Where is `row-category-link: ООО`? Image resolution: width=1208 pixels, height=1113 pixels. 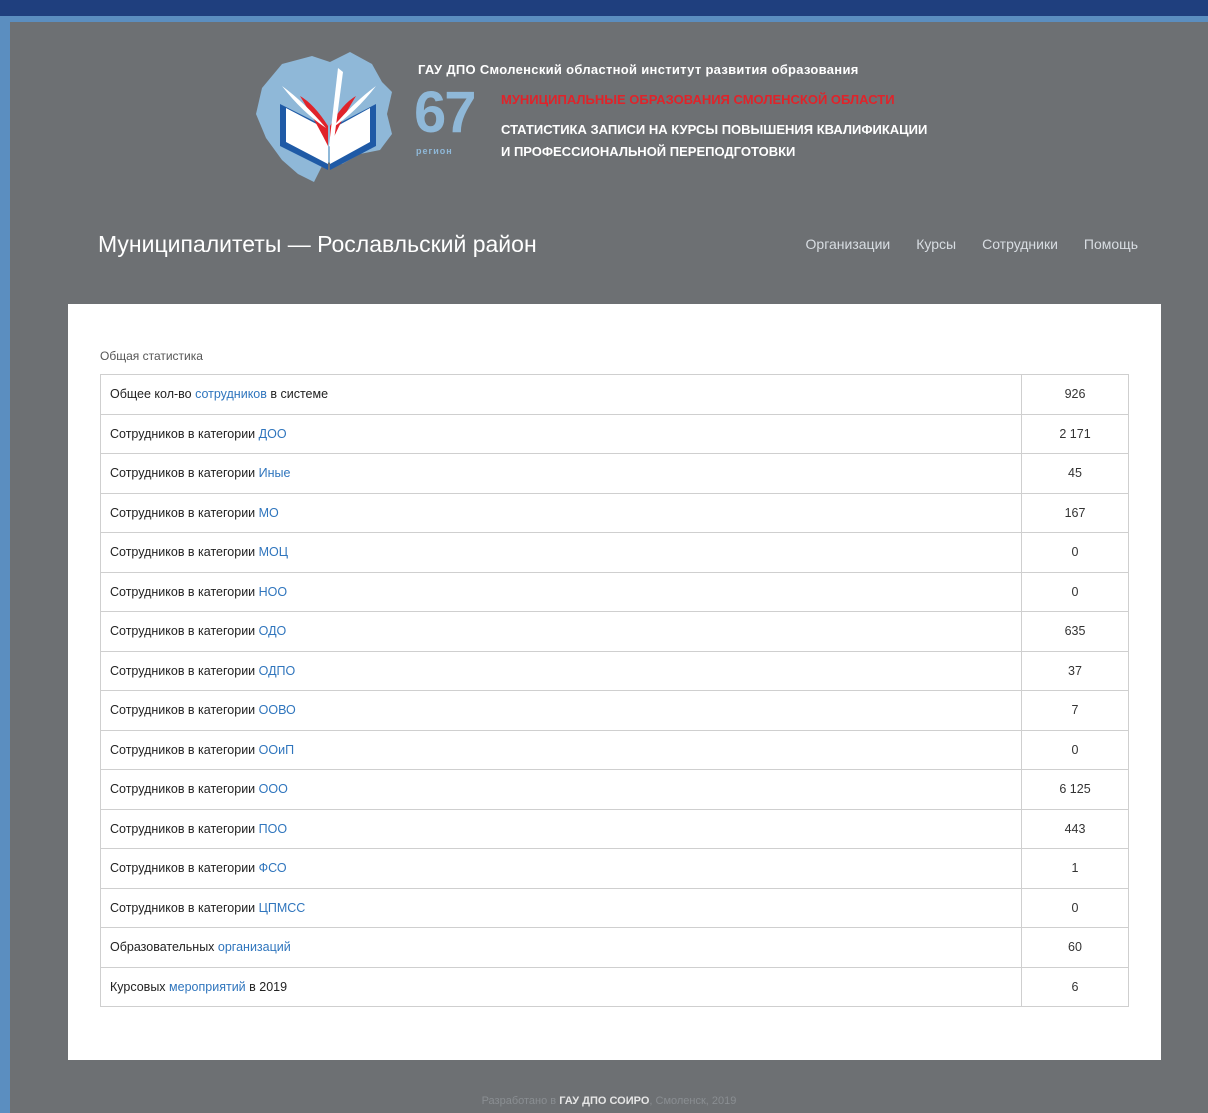
row-category-link: ООО is located at coordinates (273, 789).